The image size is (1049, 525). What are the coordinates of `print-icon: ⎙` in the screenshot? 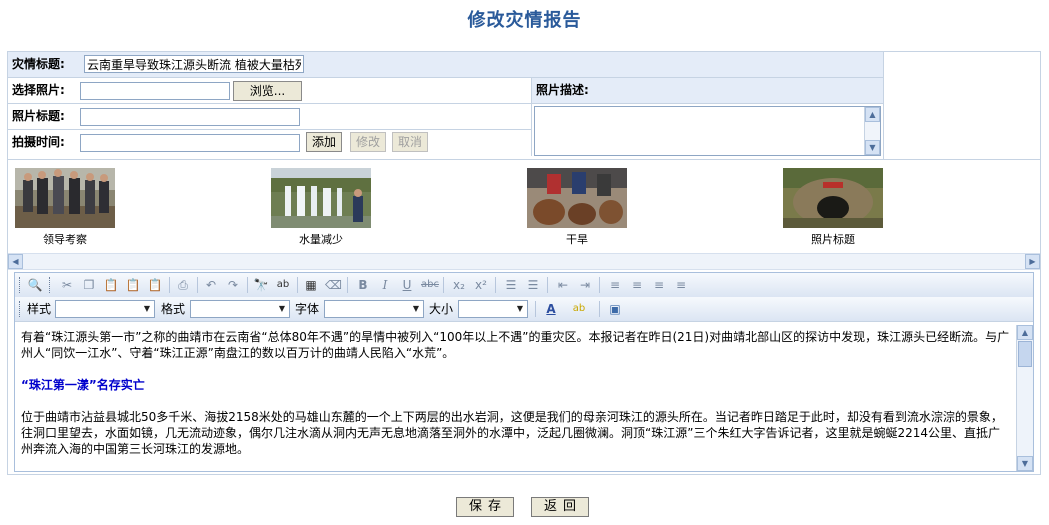 It's located at (183, 285).